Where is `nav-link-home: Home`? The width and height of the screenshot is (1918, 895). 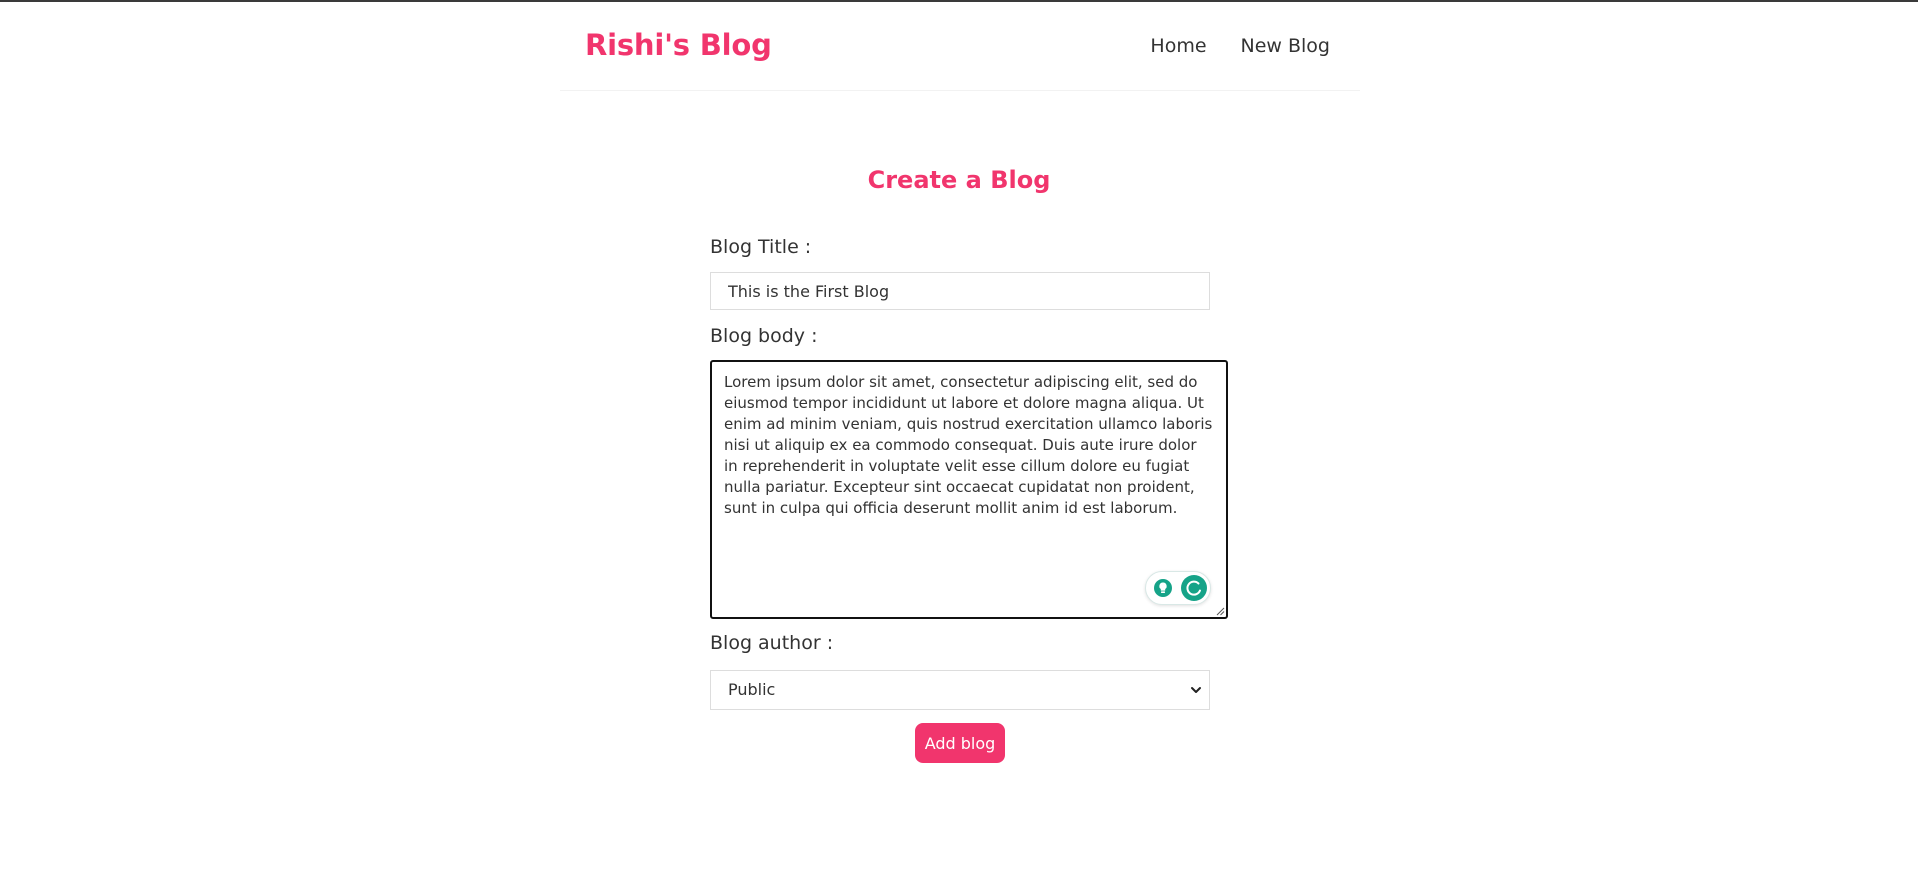 nav-link-home: Home is located at coordinates (1178, 46).